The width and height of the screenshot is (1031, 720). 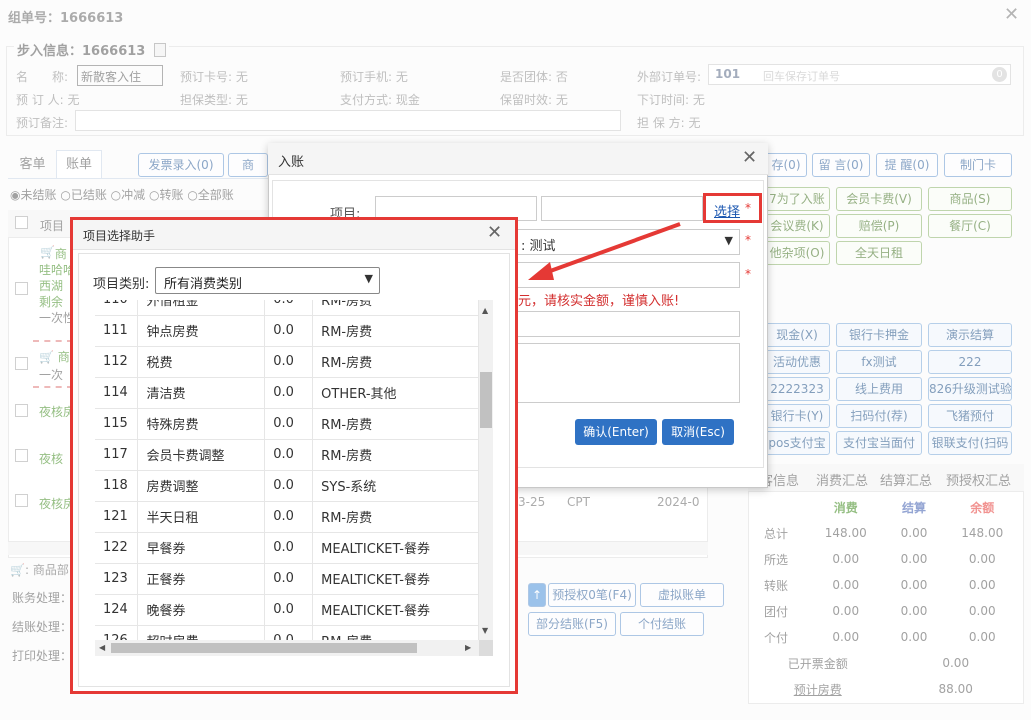 What do you see at coordinates (749, 157) in the screenshot?
I see `entry-close-icon: ✕` at bounding box center [749, 157].